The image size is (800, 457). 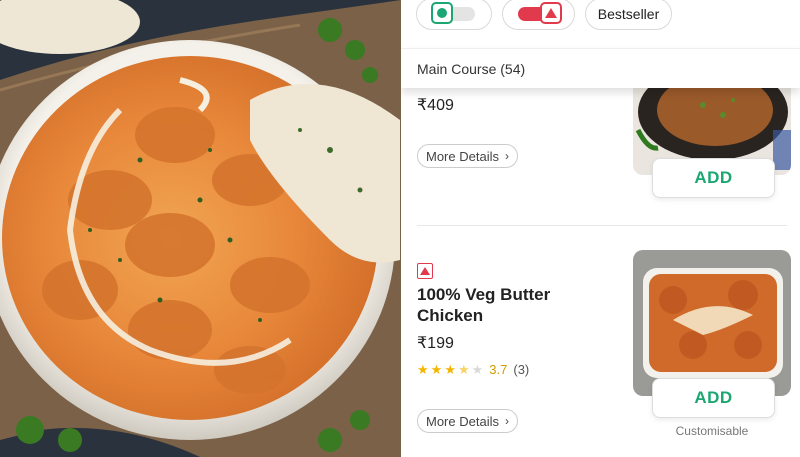 I want to click on nonveg-toggle, so click(x=539, y=13).